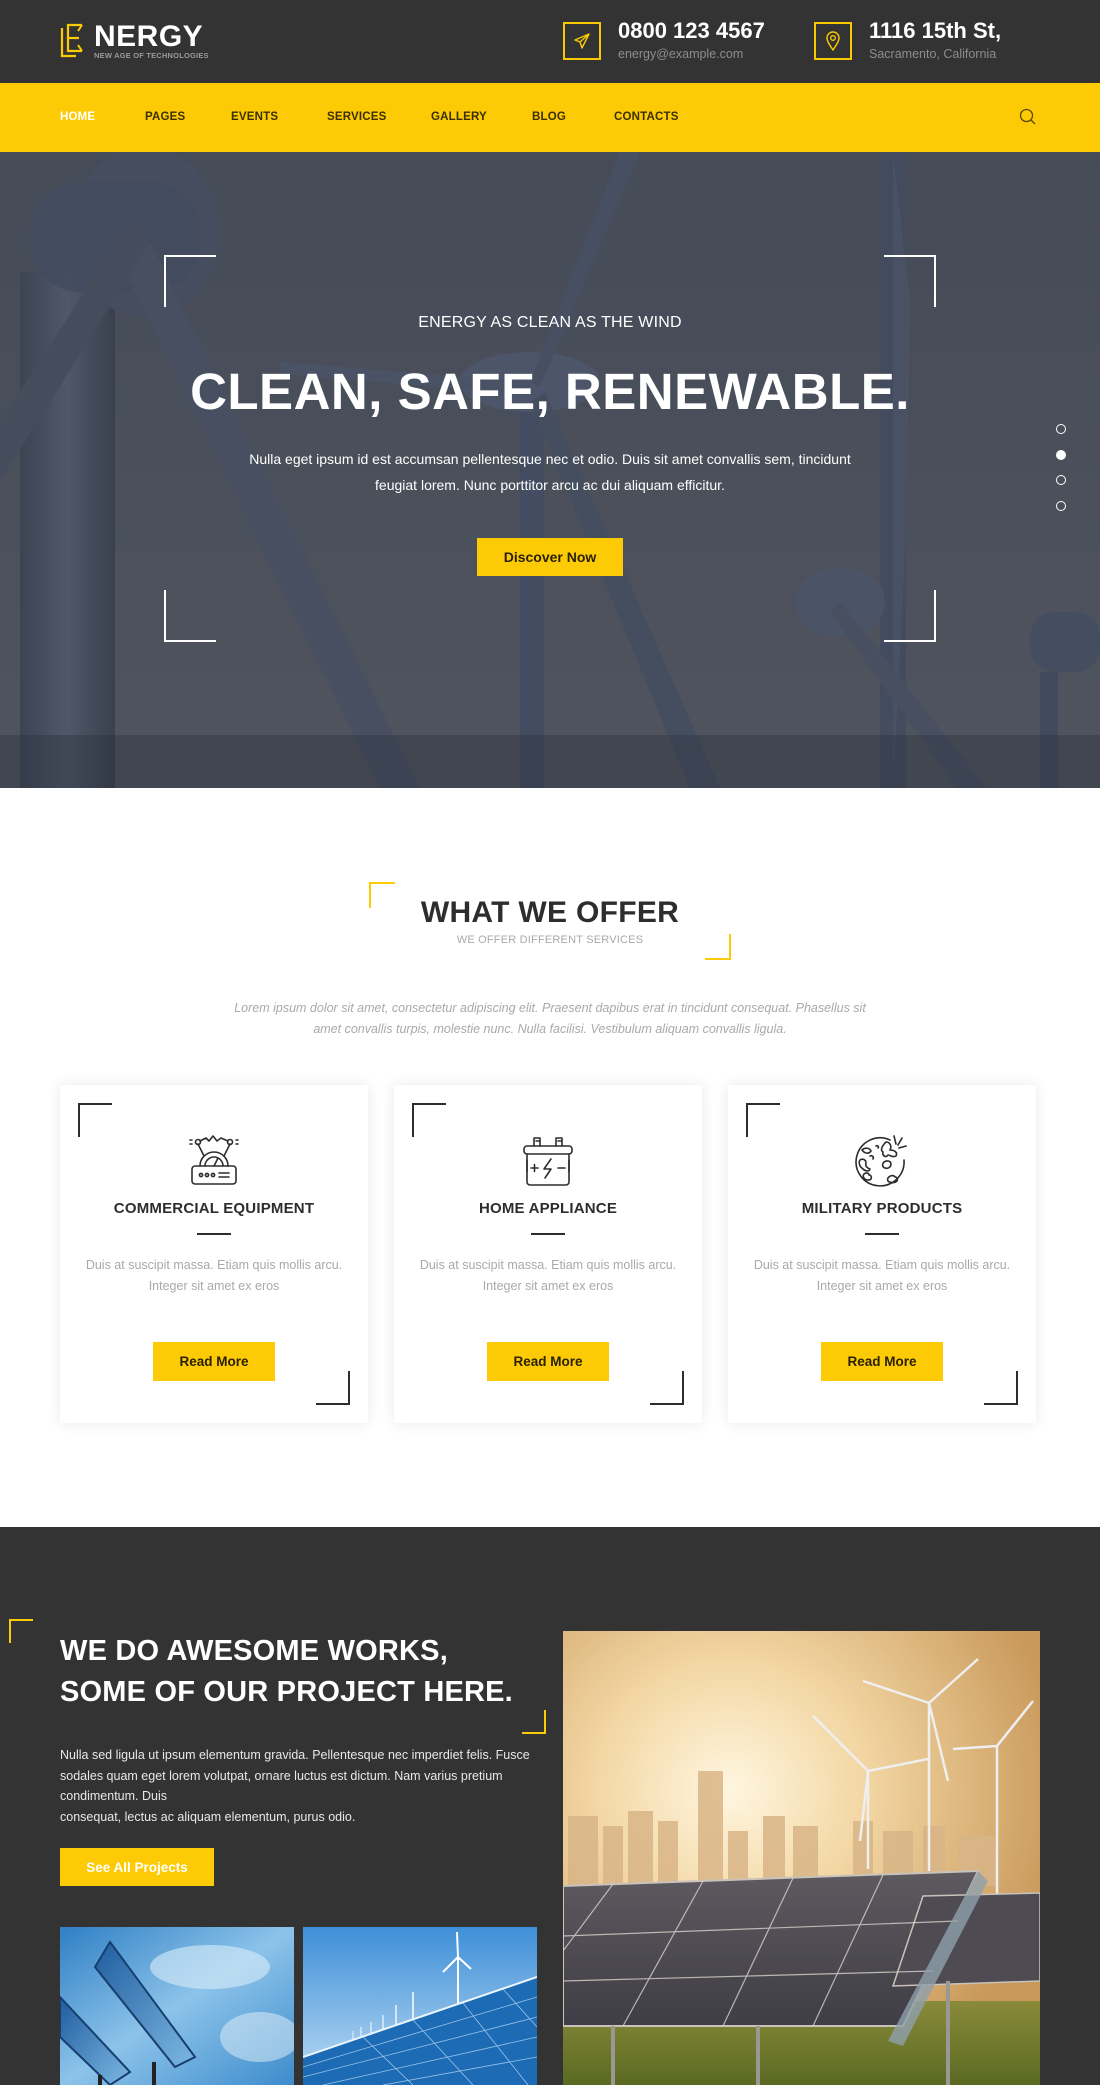 Image resolution: width=1100 pixels, height=2085 pixels. Describe the element at coordinates (149, 36) in the screenshot. I see `logo-wordmark: NERGY` at that location.